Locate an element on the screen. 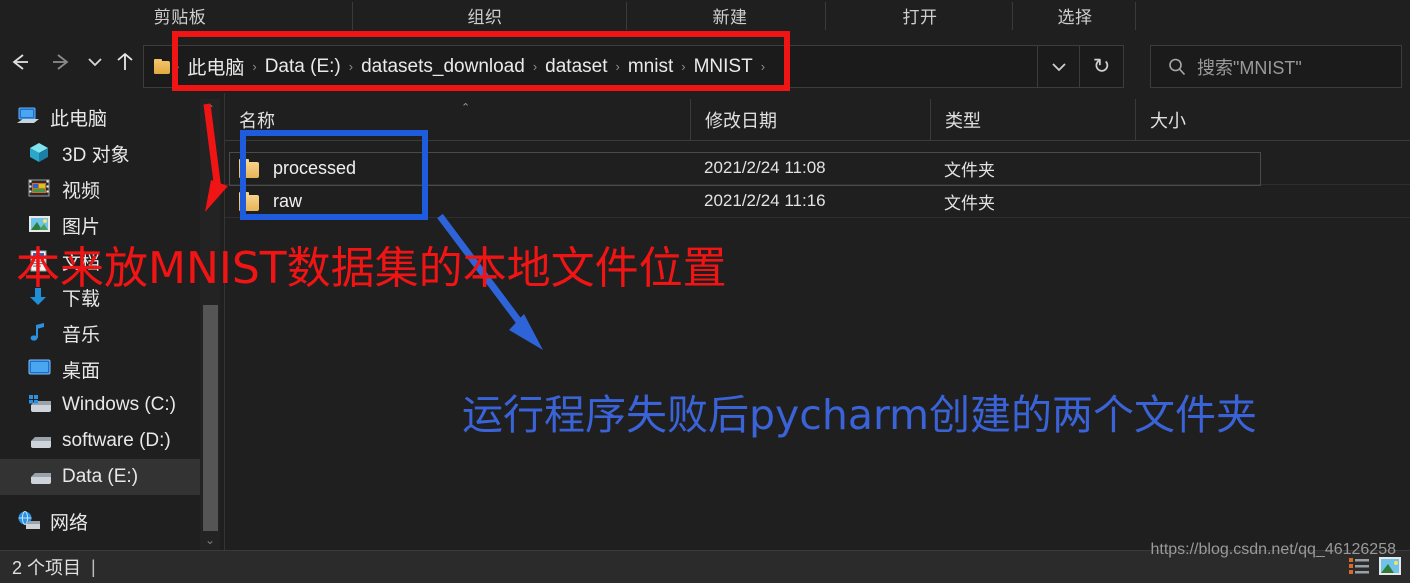 The height and width of the screenshot is (583, 1410). breadcrumb-item-MNIST: MNIST is located at coordinates (723, 67).